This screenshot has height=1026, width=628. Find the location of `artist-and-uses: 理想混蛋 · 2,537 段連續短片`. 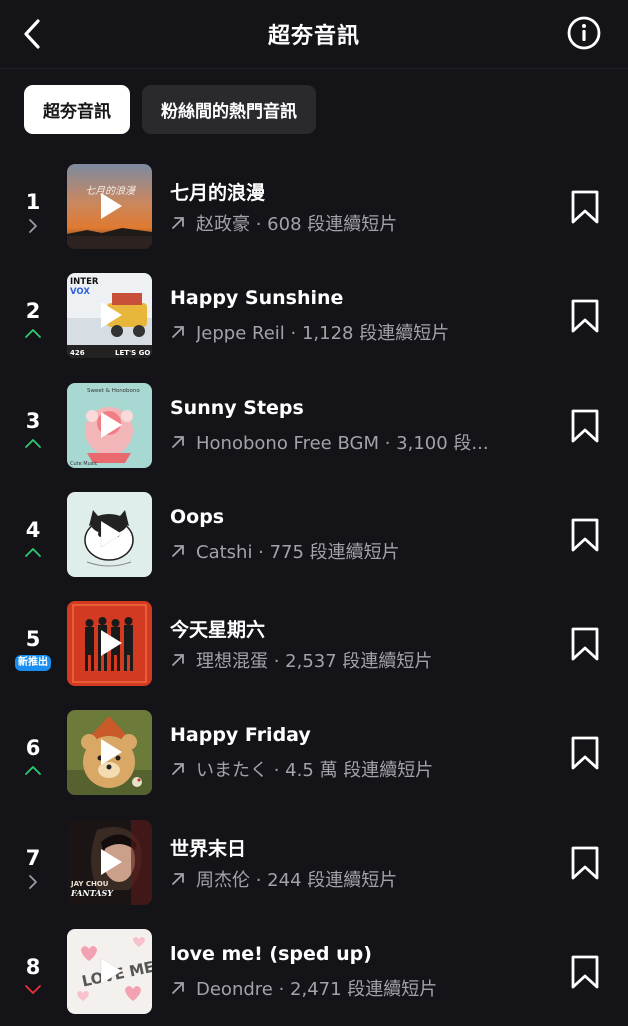

artist-and-uses: 理想混蛋 · 2,537 段連續短片 is located at coordinates (314, 662).